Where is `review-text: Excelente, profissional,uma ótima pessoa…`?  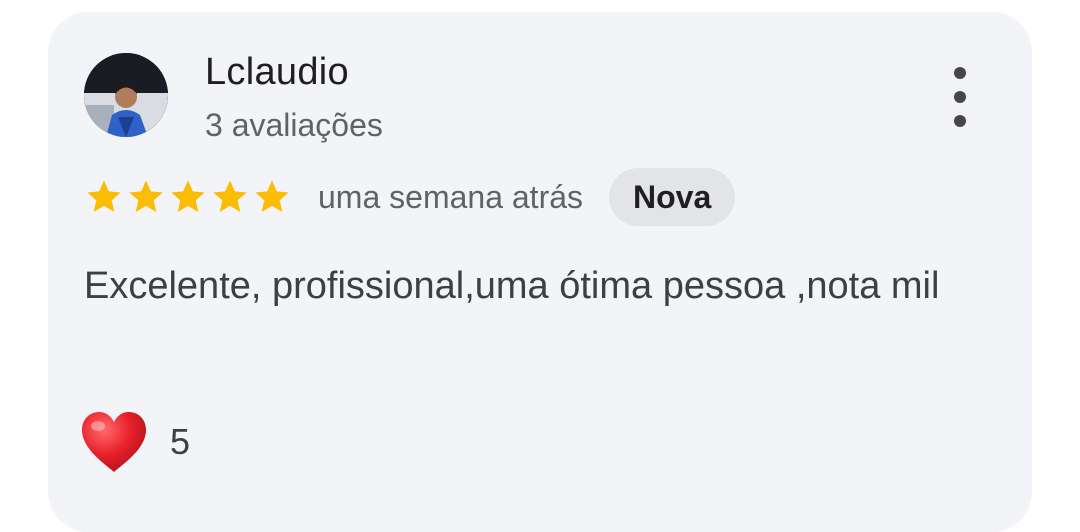 review-text: Excelente, profissional,uma ótima pessoa… is located at coordinates (512, 286).